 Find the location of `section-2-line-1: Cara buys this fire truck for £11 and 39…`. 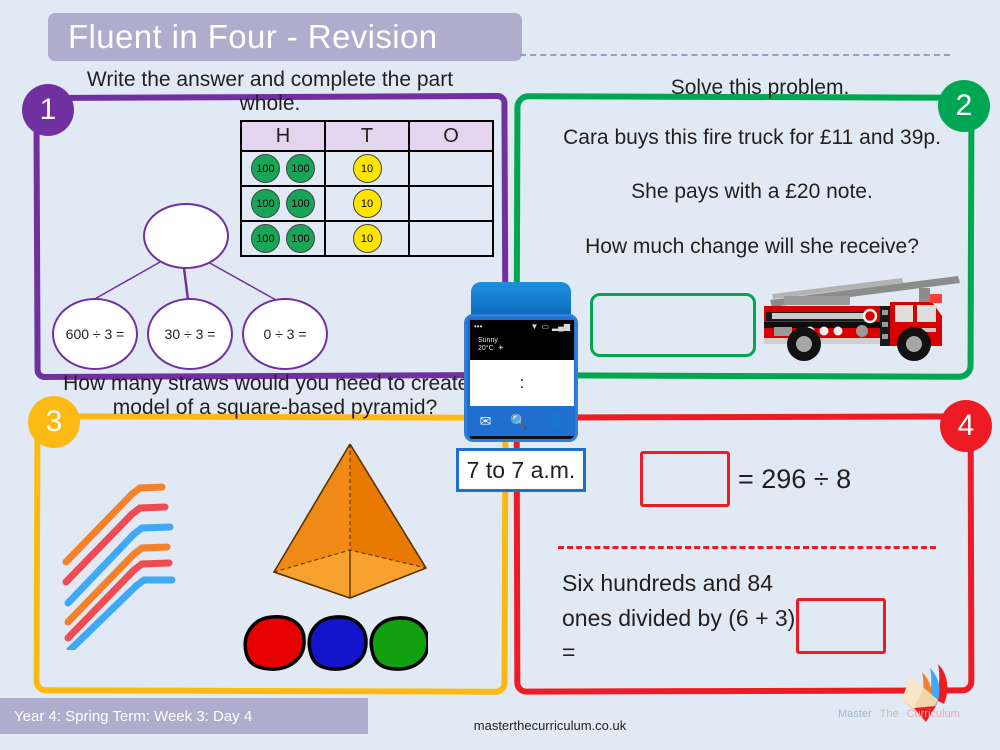

section-2-line-1: Cara buys this fire truck for £11 and 39… is located at coordinates (752, 137).